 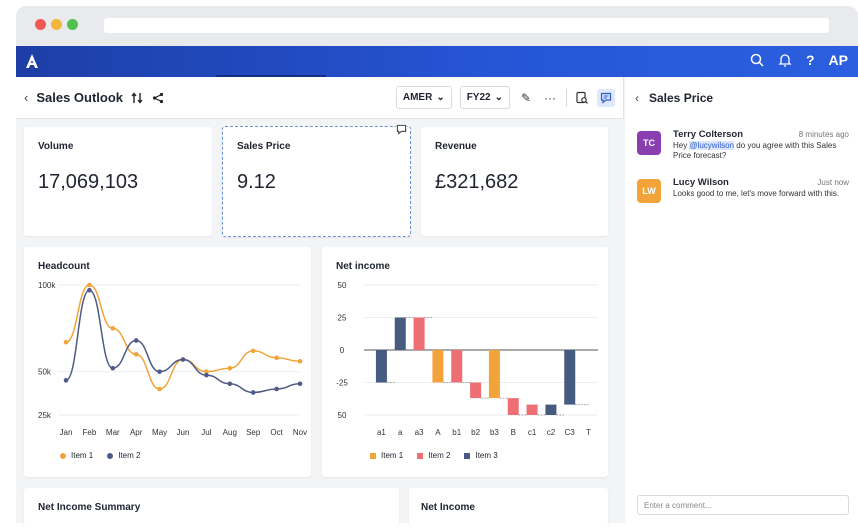 I want to click on comment-text-part: Hey, so click(x=681, y=145).